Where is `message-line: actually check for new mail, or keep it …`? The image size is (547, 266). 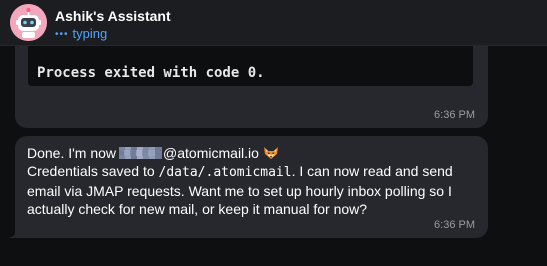
message-line: actually check for new mail, or keep it … is located at coordinates (197, 209).